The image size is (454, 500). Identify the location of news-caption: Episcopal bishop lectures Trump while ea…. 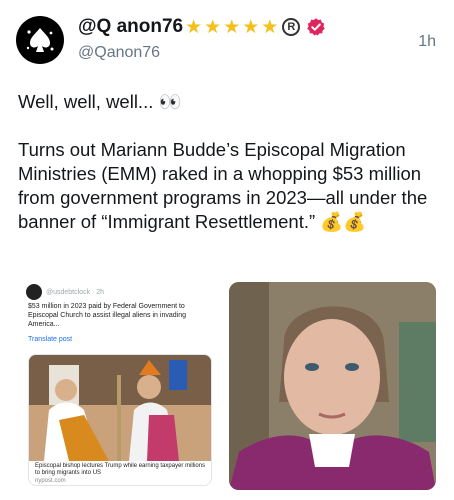
(120, 469).